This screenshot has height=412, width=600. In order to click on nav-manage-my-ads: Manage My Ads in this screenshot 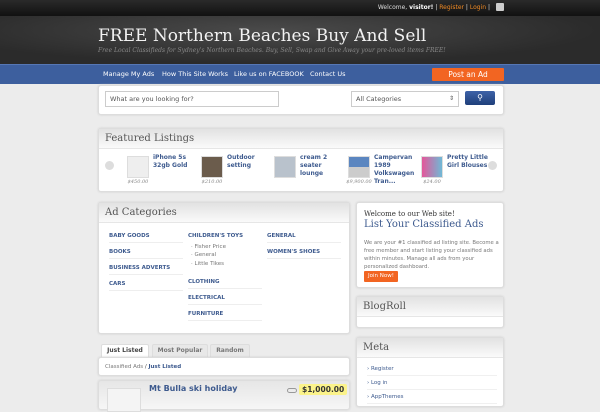, I will do `click(128, 74)`.